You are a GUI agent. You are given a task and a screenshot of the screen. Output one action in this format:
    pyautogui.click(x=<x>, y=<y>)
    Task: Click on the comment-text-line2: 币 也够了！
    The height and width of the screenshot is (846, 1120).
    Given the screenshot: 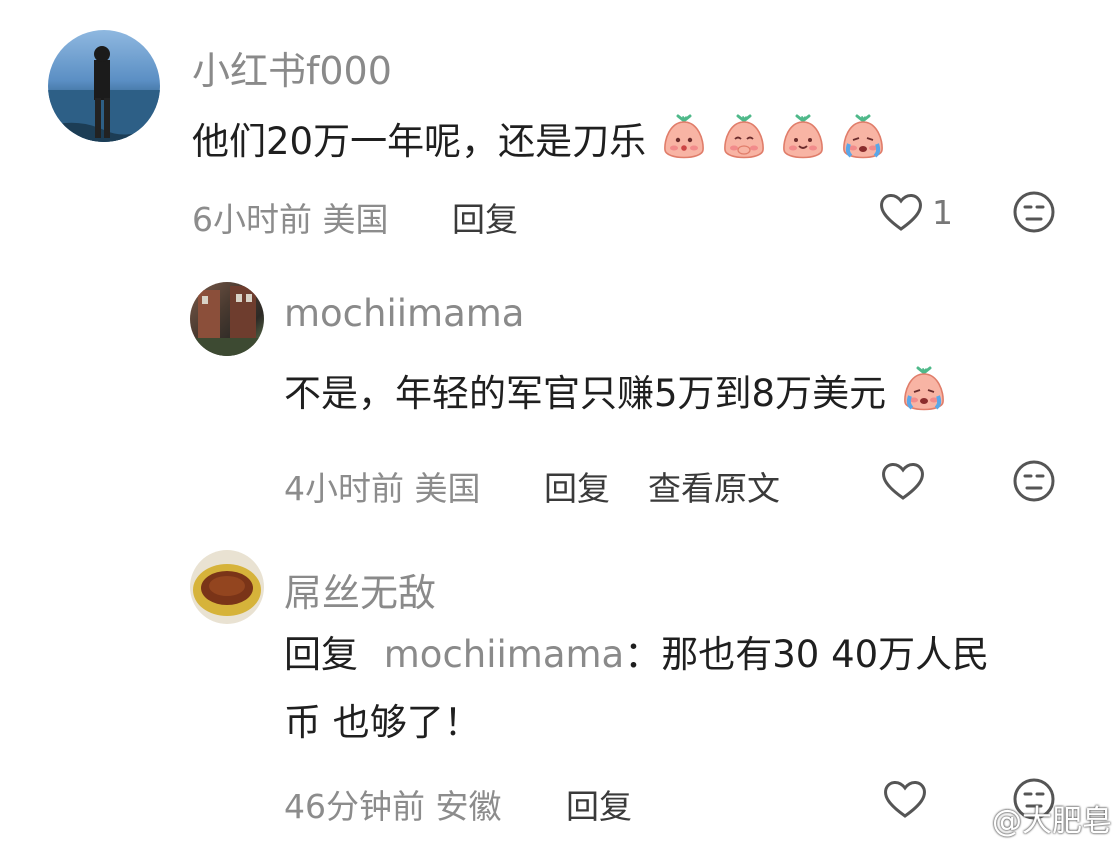 What is the action you would take?
    pyautogui.click(x=382, y=722)
    